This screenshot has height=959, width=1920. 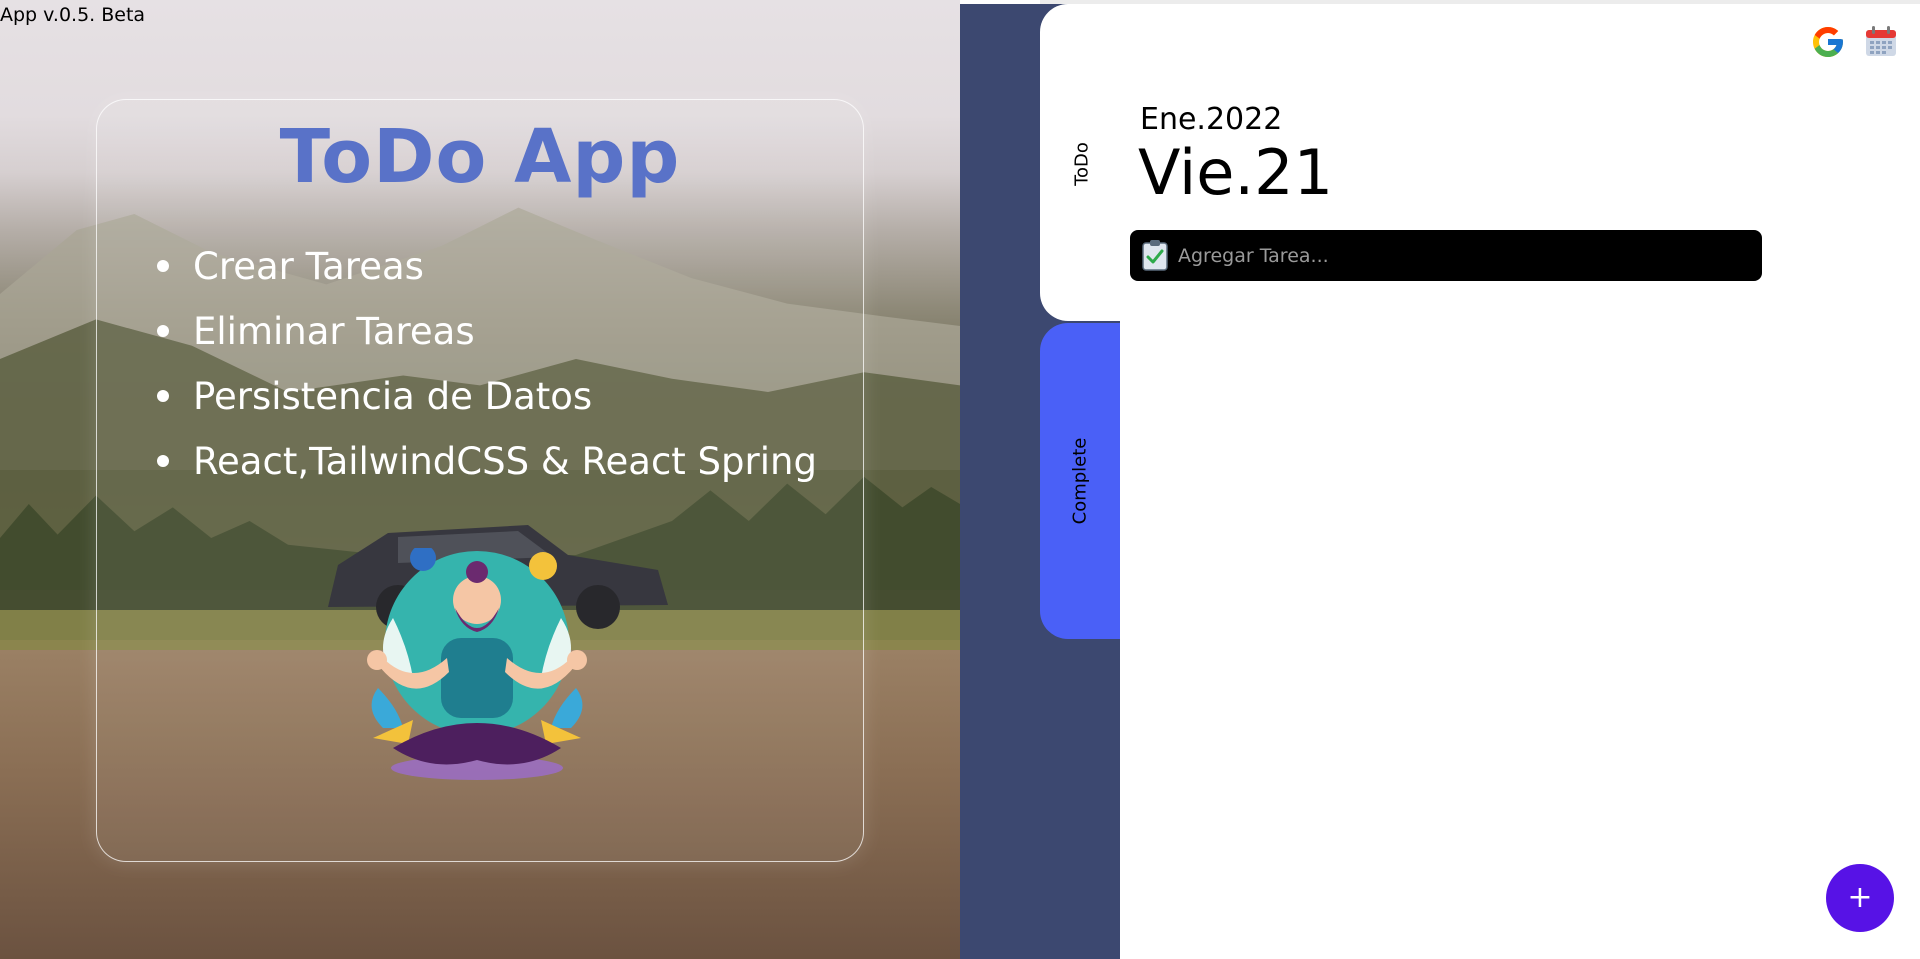 I want to click on feature-list-item: Crear Tareas, so click(x=487, y=266).